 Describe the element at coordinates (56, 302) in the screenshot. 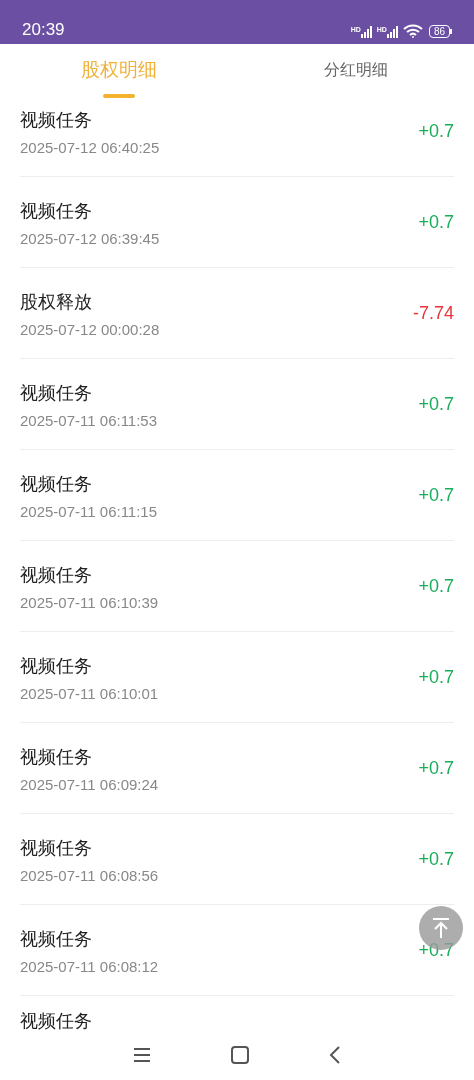

I see `record-title: 股权释放` at that location.